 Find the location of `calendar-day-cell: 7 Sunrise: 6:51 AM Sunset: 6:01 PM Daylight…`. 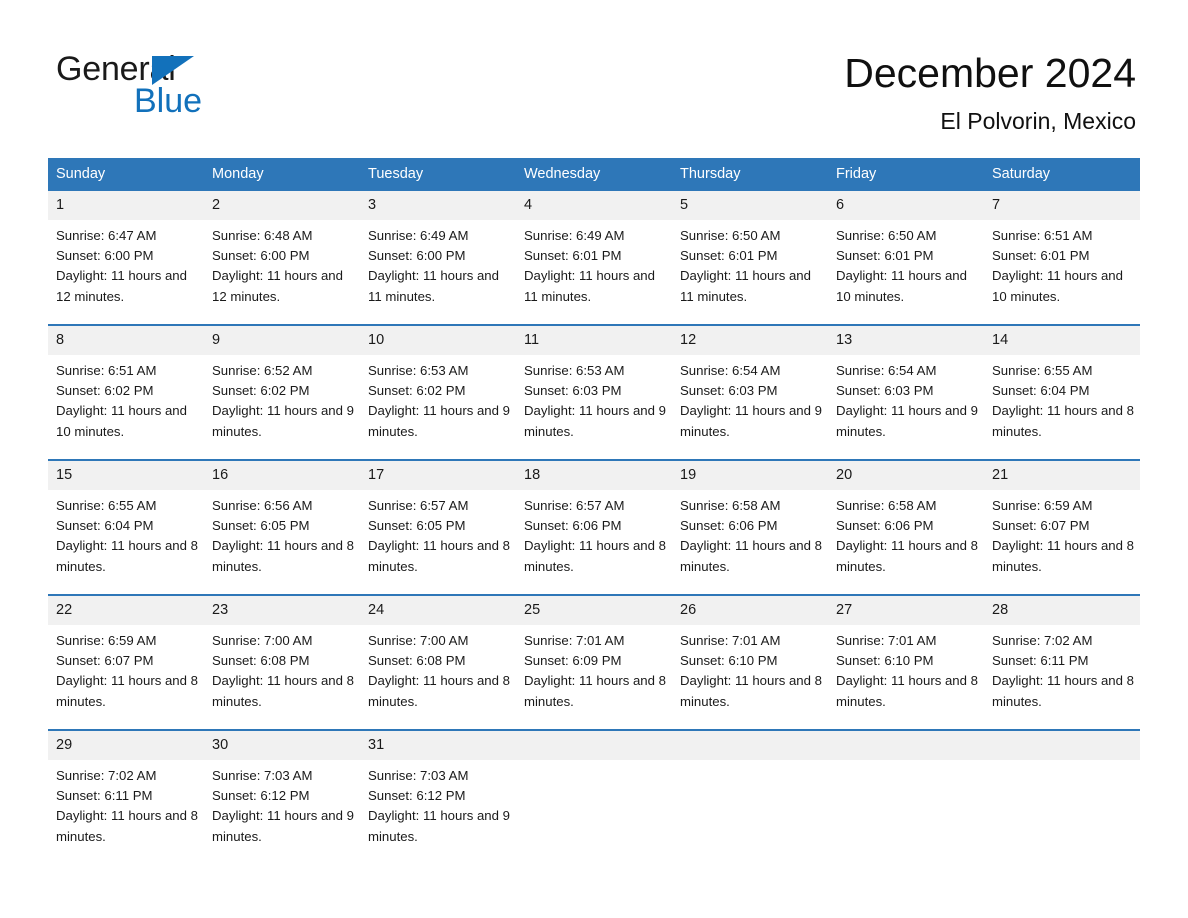

calendar-day-cell: 7 Sunrise: 6:51 AM Sunset: 6:01 PM Daylight… is located at coordinates (1062, 258).